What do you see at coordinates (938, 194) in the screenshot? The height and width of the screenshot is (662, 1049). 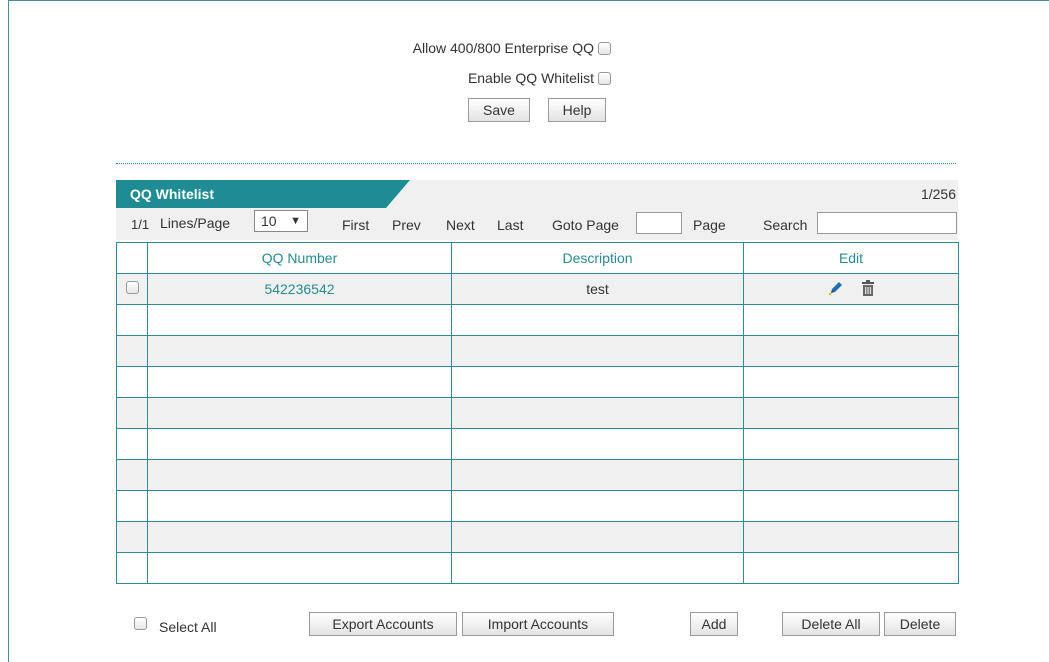 I see `record-count: 1/256` at bounding box center [938, 194].